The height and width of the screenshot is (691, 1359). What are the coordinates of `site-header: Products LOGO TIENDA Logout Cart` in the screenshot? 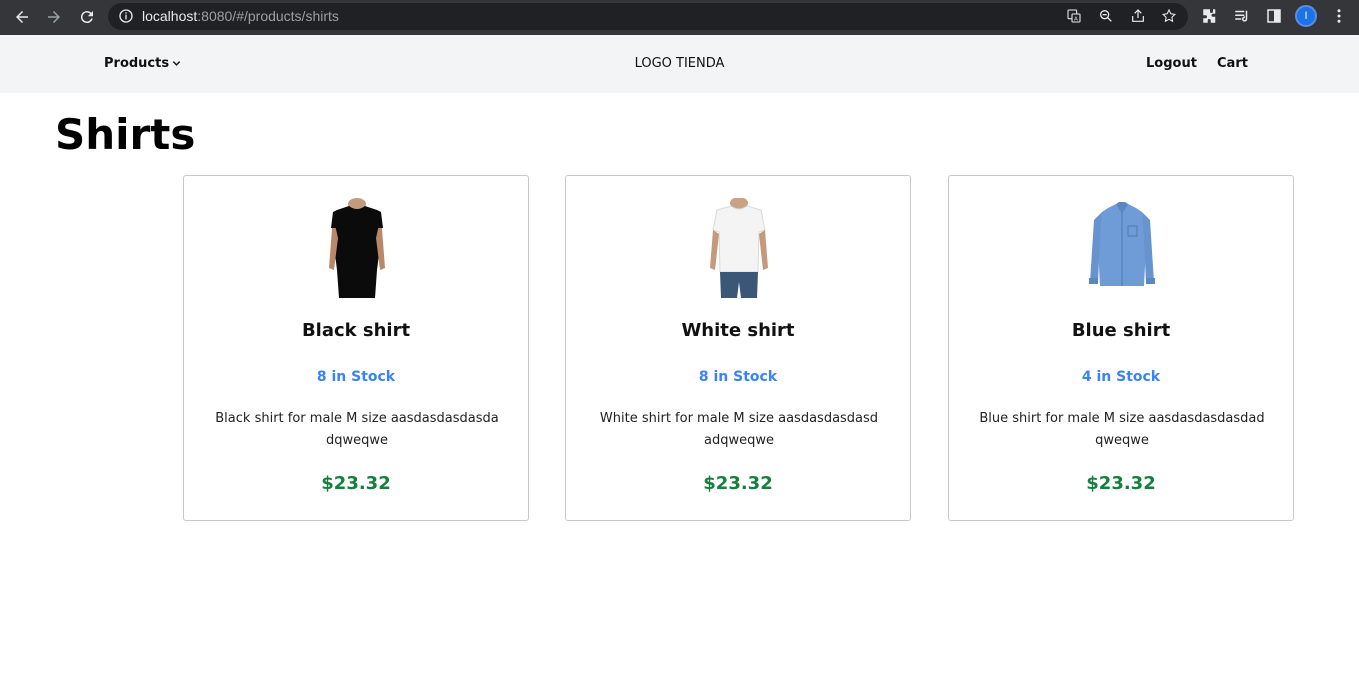 It's located at (679, 64).